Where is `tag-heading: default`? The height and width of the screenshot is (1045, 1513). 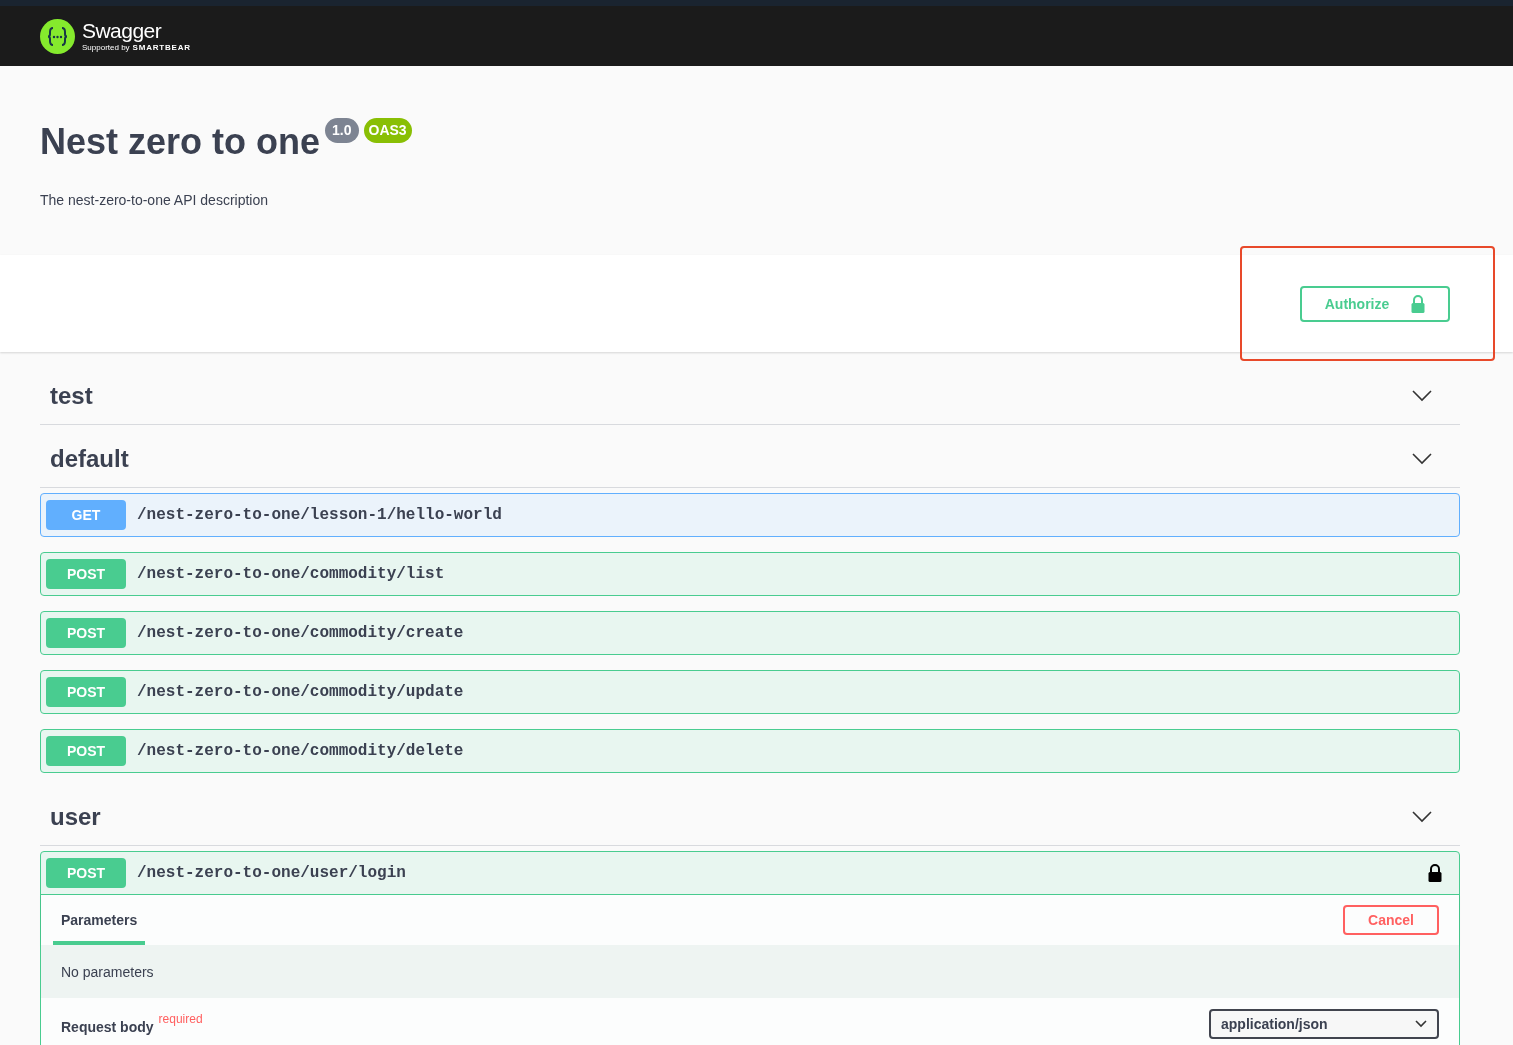
tag-heading: default is located at coordinates (89, 458).